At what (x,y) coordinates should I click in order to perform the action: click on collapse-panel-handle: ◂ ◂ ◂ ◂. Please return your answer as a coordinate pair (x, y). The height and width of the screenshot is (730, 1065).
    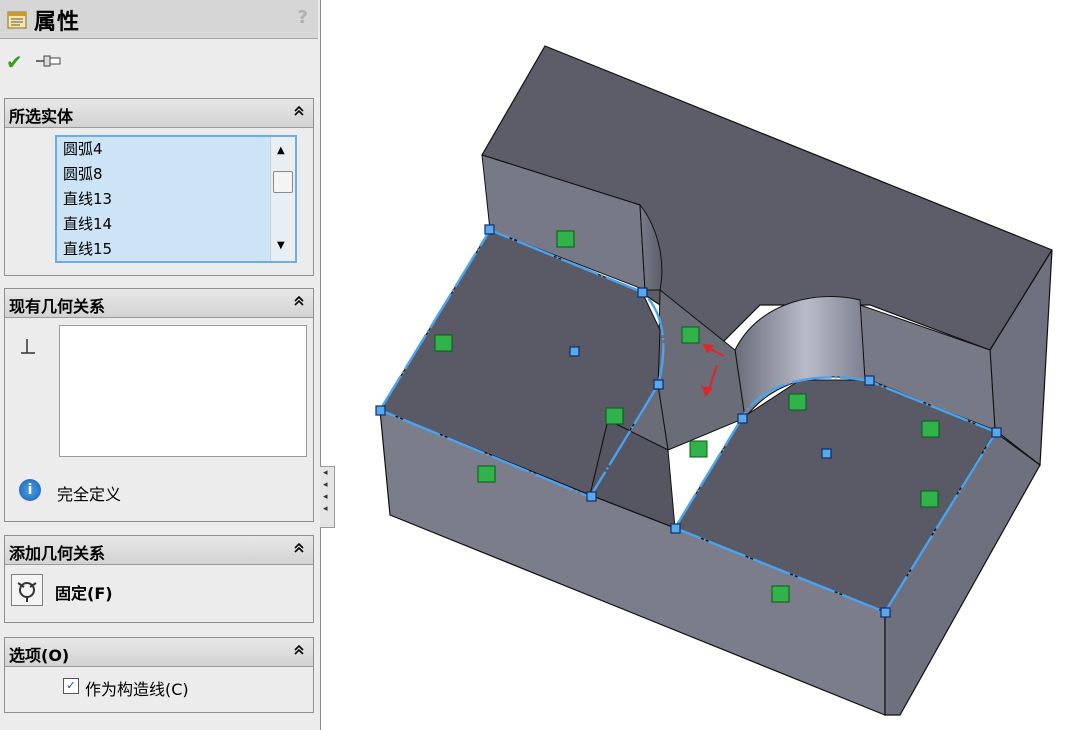
    Looking at the image, I should click on (327, 497).